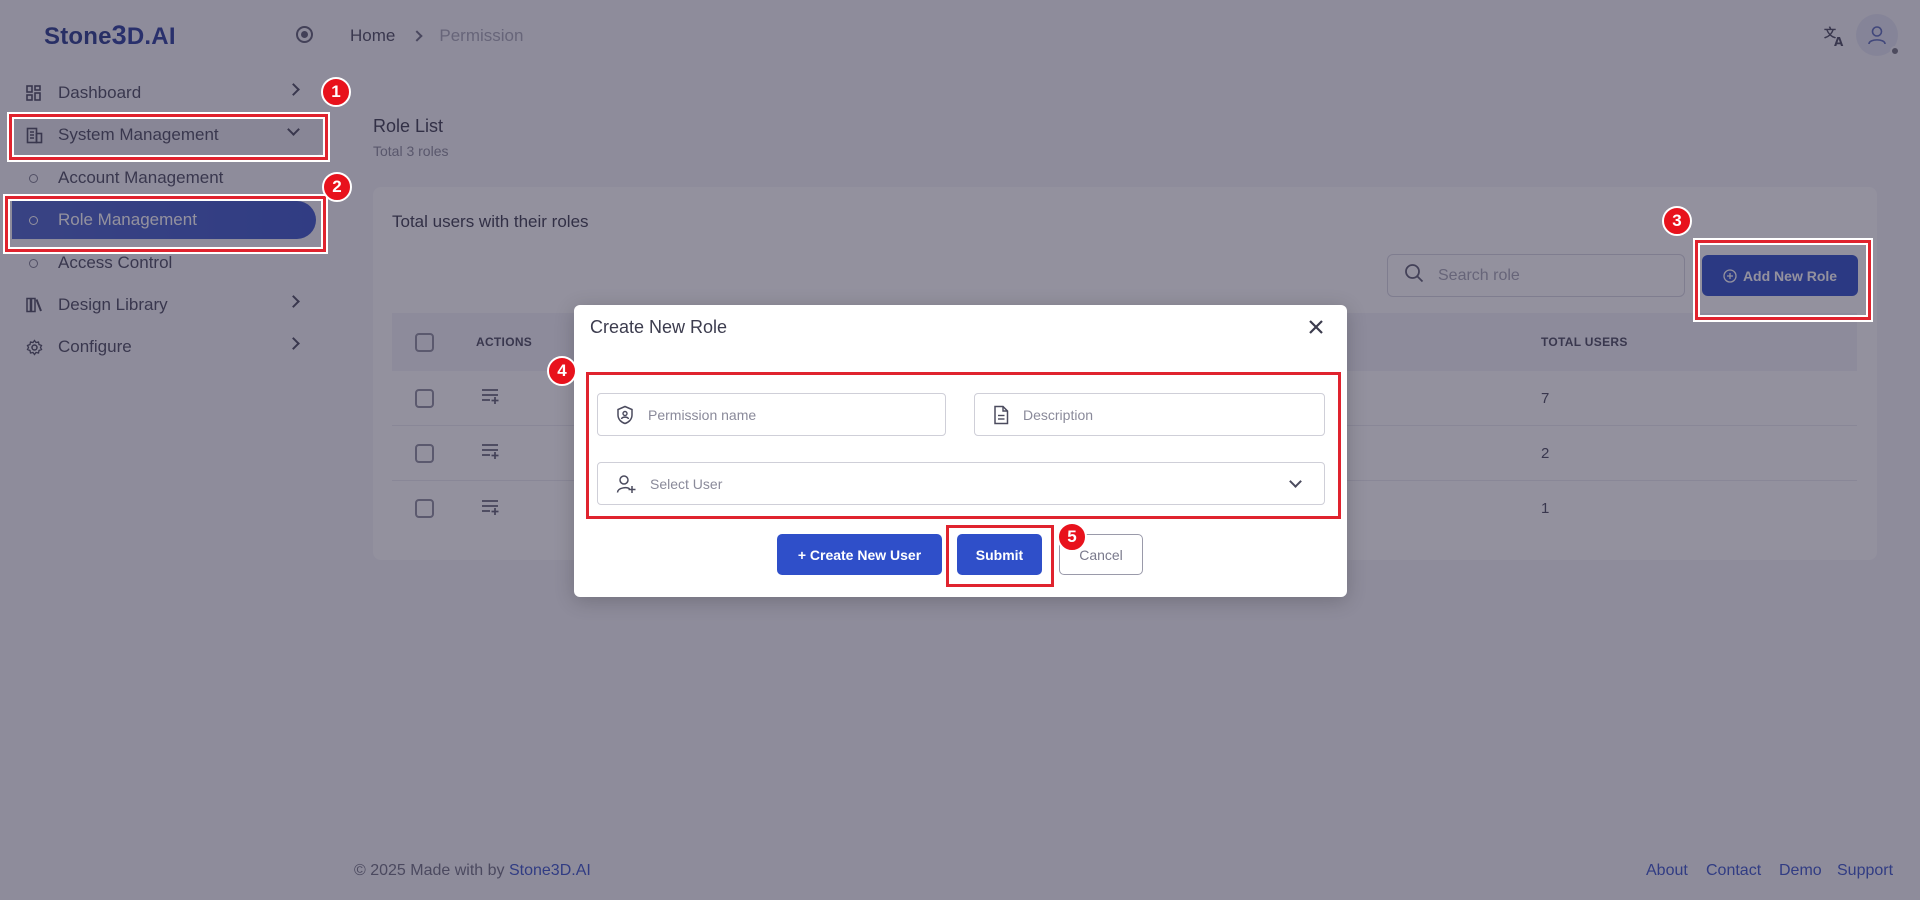 This screenshot has width=1920, height=900. What do you see at coordinates (337, 187) in the screenshot?
I see `annotation-badge-2: 2` at bounding box center [337, 187].